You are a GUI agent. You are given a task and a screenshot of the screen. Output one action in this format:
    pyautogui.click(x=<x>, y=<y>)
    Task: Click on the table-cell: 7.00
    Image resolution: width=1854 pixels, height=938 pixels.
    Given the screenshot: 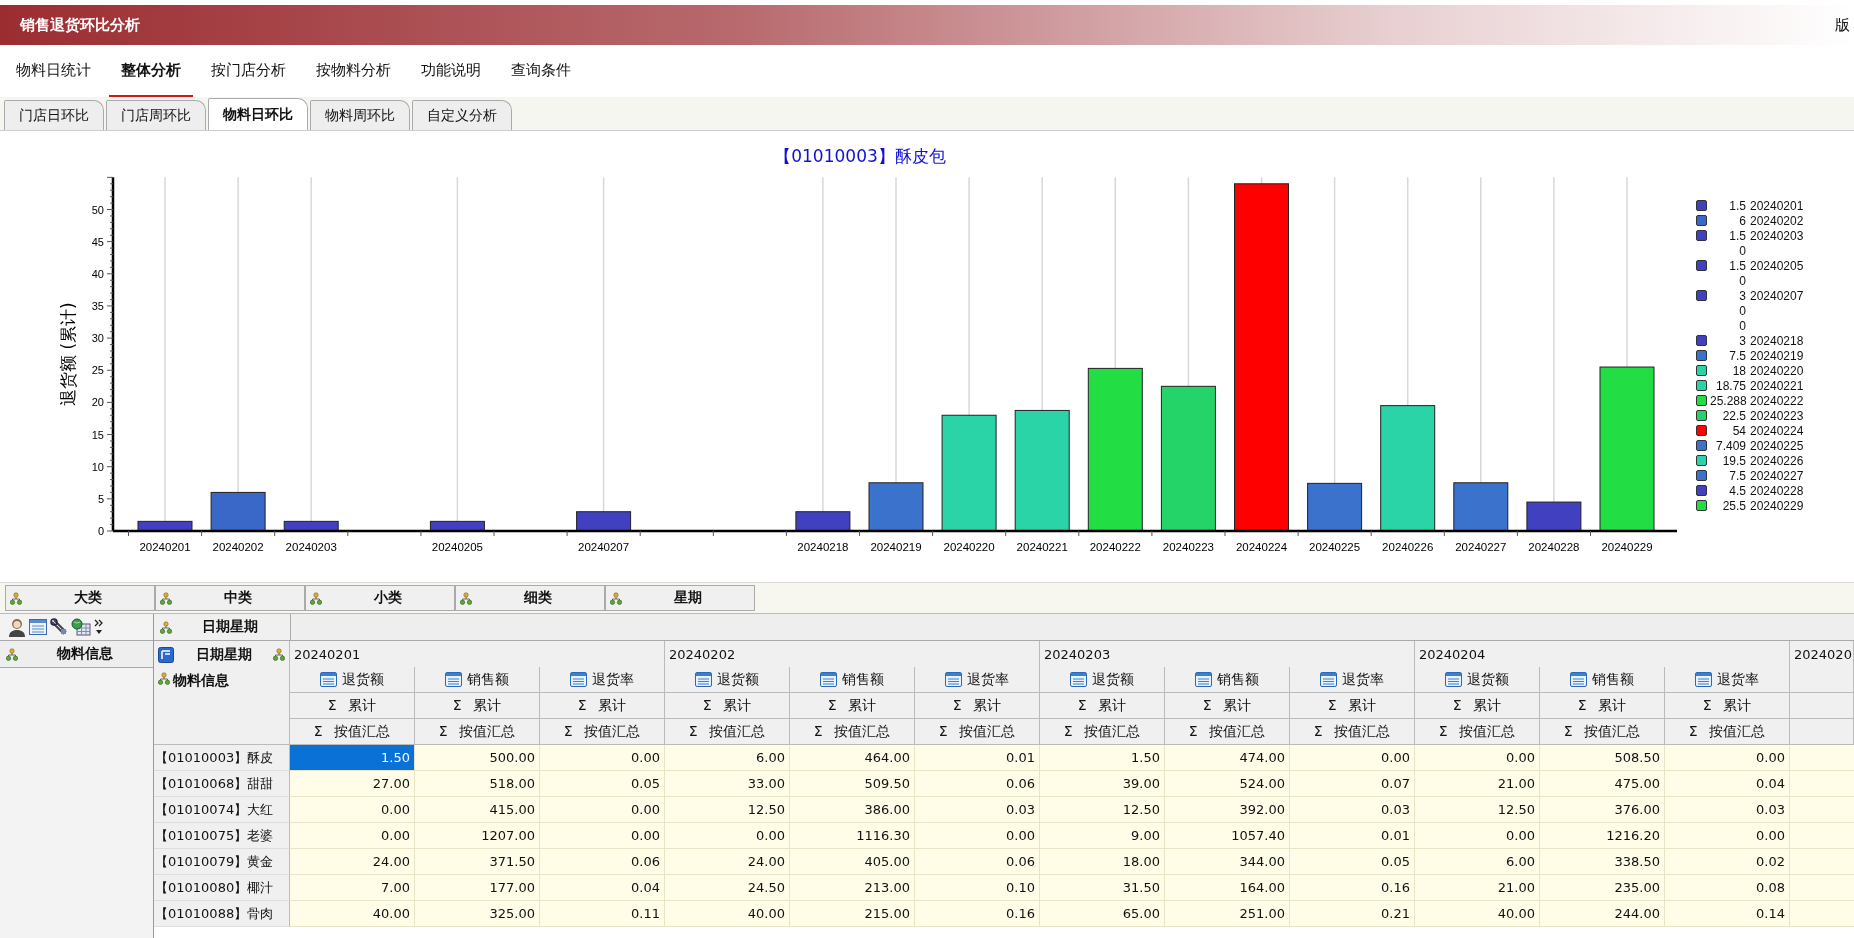 What is the action you would take?
    pyautogui.click(x=352, y=888)
    